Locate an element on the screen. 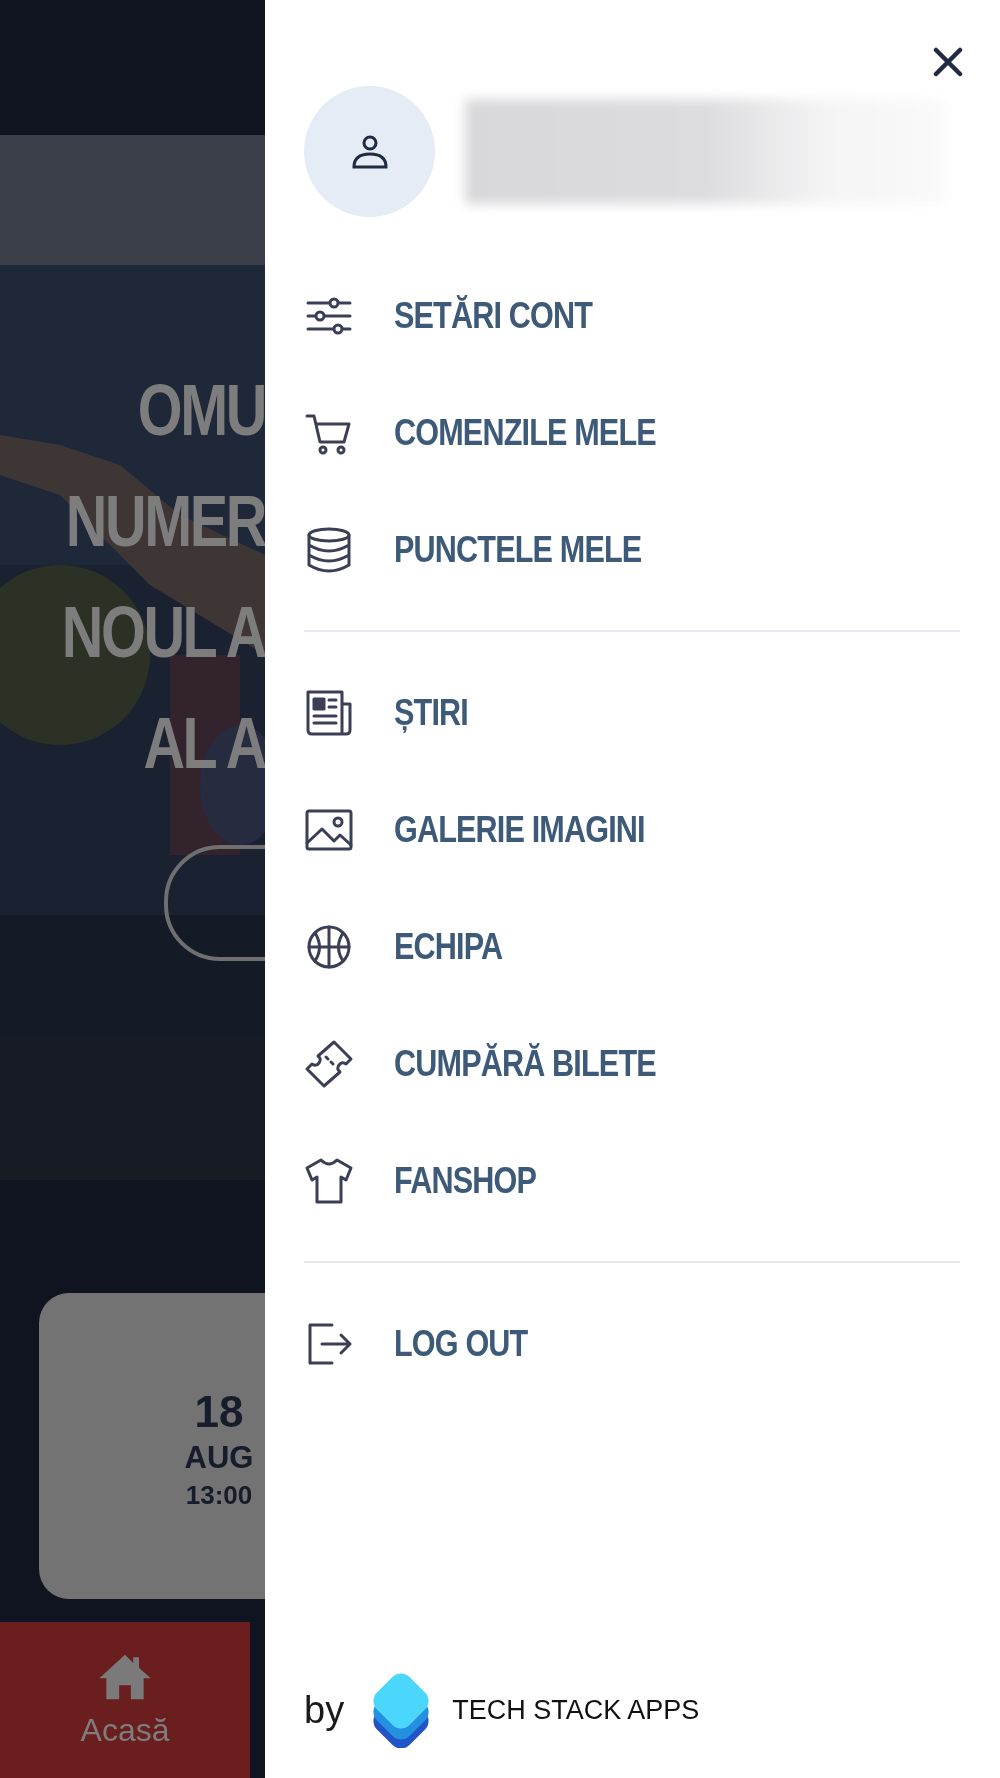 This screenshot has width=1000, height=1778. menu-item: SETĂRI CONT is located at coordinates (632, 315).